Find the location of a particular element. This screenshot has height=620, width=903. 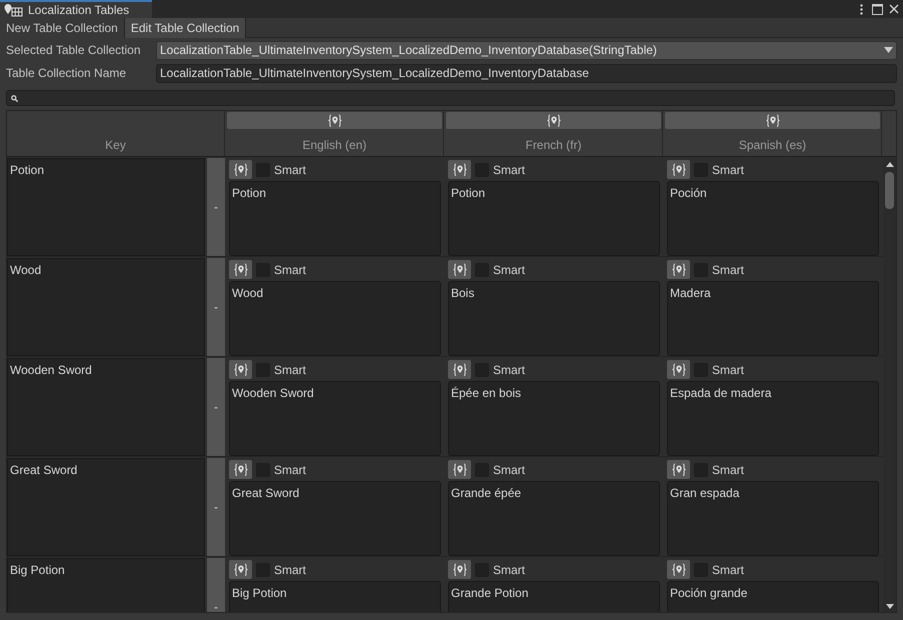

map-pin-grid-icon is located at coordinates (14, 10).